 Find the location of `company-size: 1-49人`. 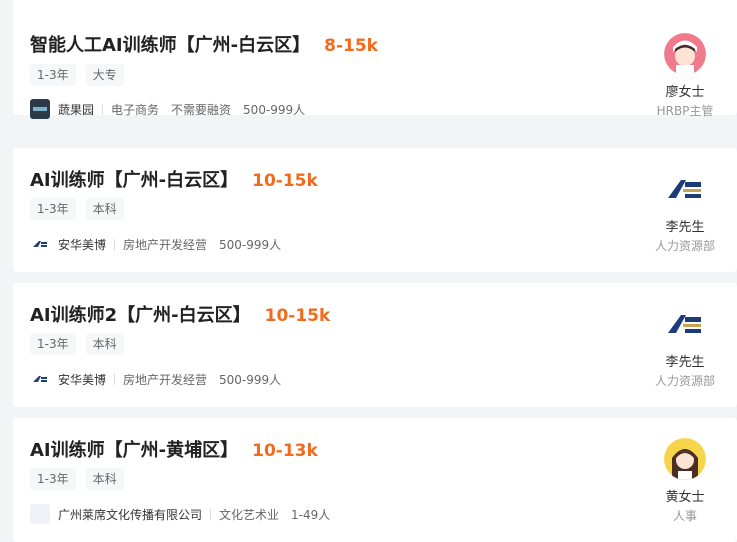

company-size: 1-49人 is located at coordinates (311, 514).